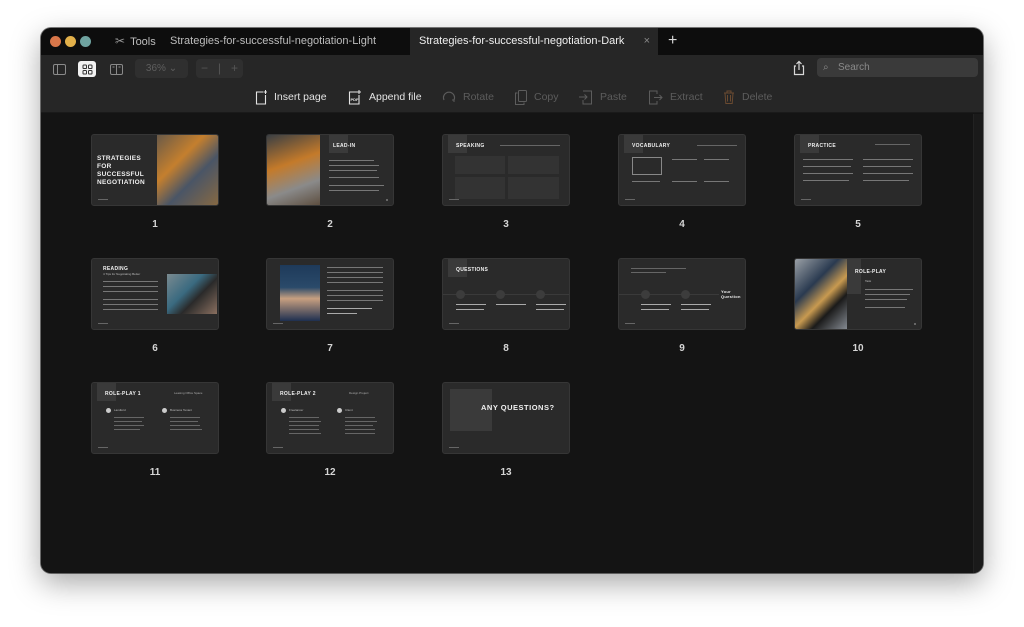  What do you see at coordinates (897, 67) in the screenshot?
I see `search-input: ⌕ Search` at bounding box center [897, 67].